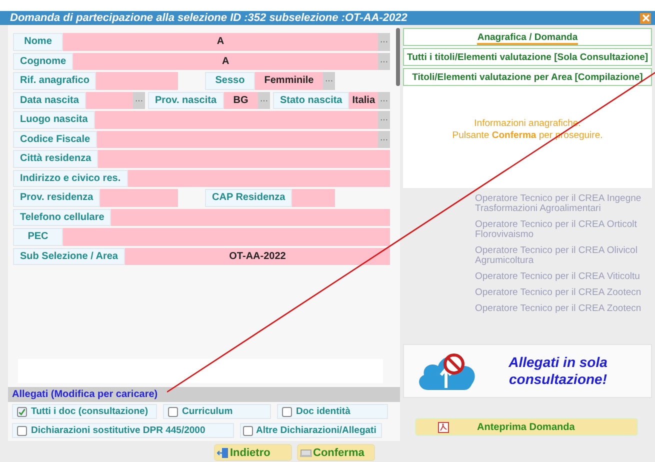 The width and height of the screenshot is (655, 462). Describe the element at coordinates (38, 237) in the screenshot. I see `field-label: PEC` at that location.